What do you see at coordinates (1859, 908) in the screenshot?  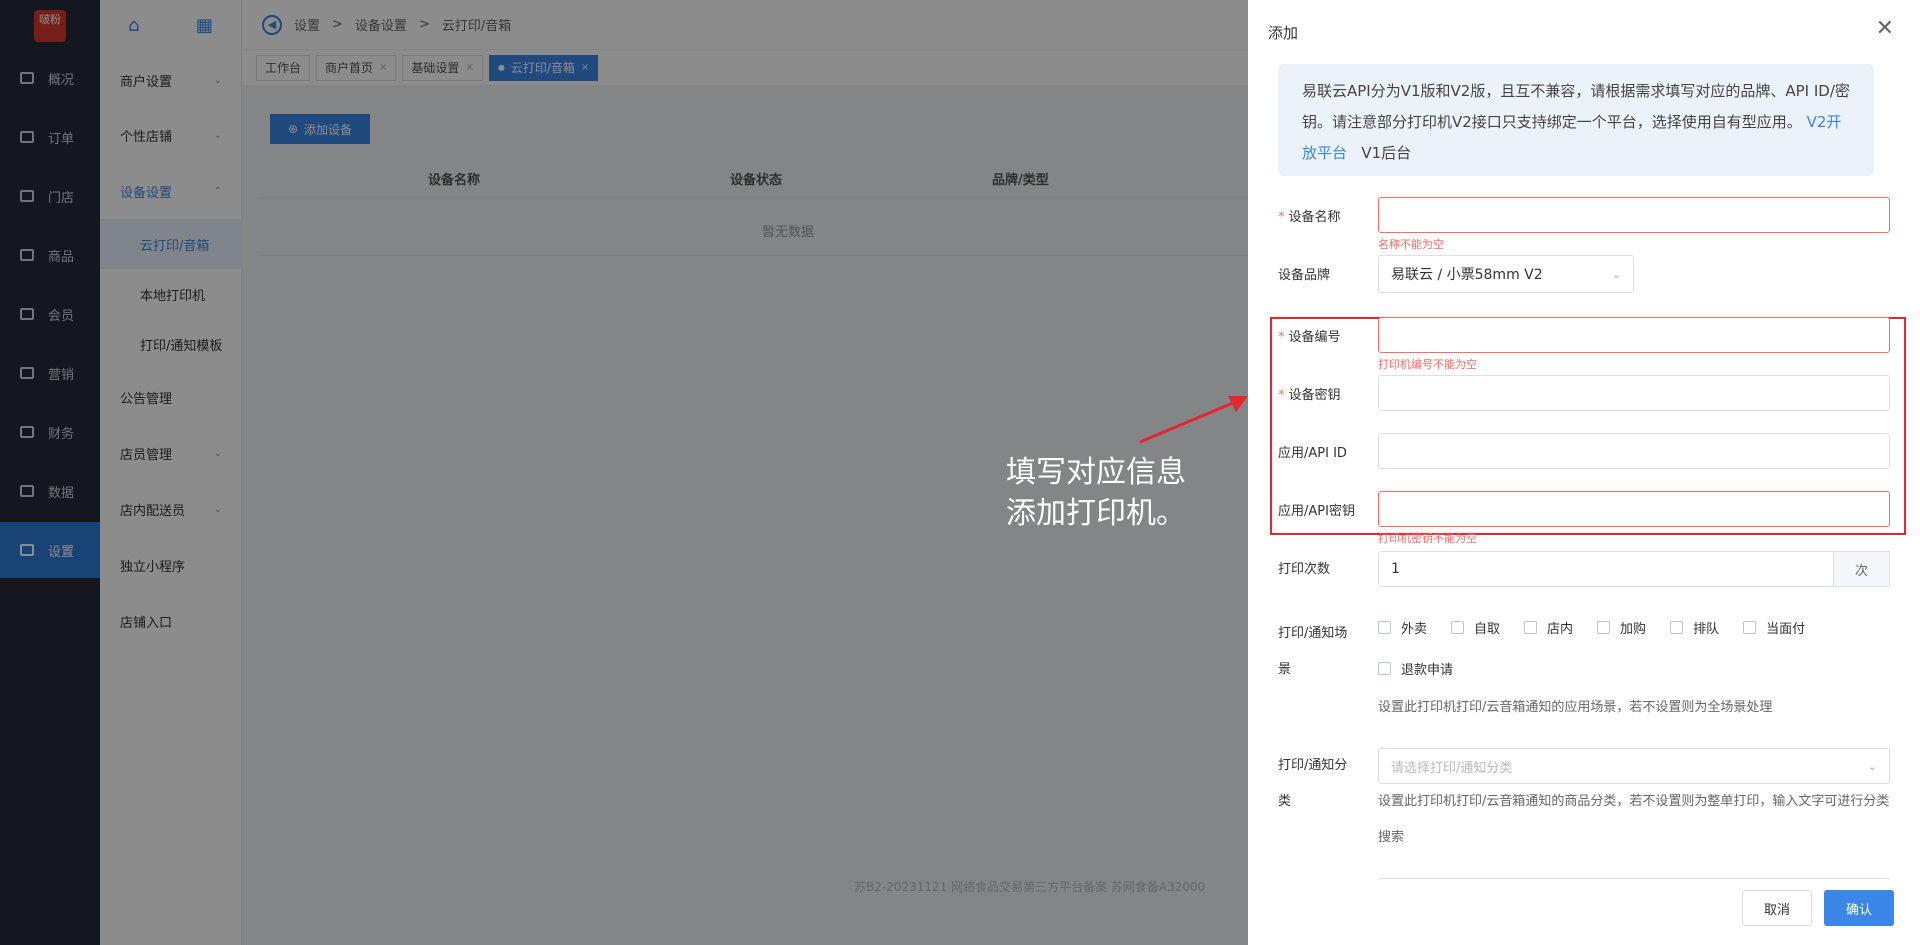 I see `confirm-button: 确认` at bounding box center [1859, 908].